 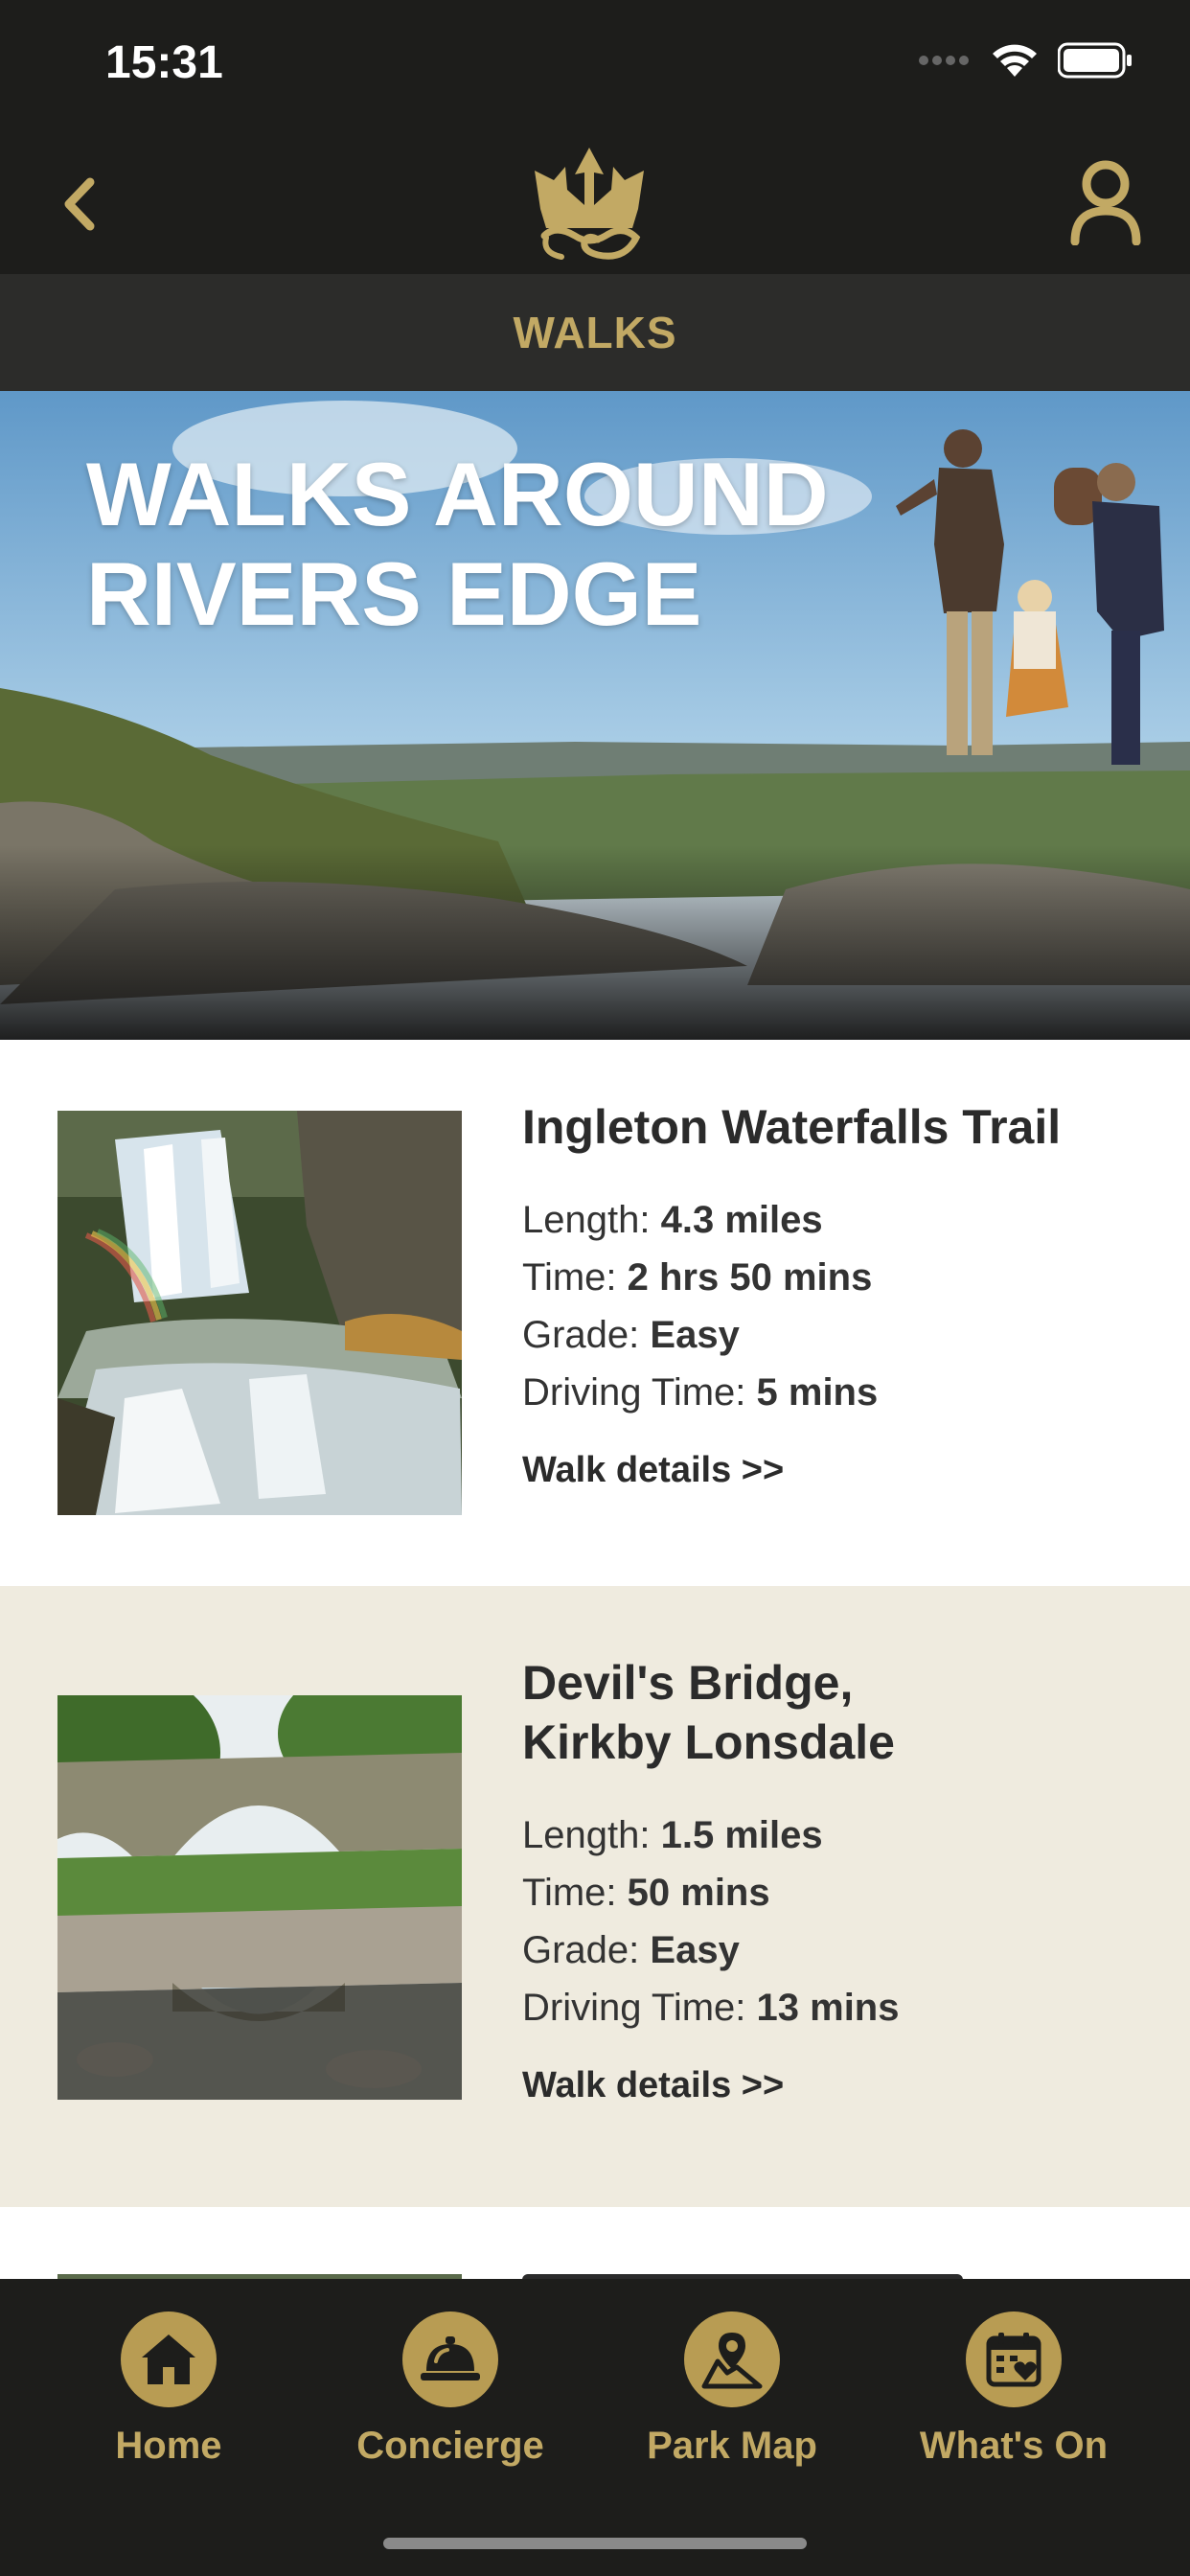 What do you see at coordinates (81, 204) in the screenshot?
I see `back-chevron-icon` at bounding box center [81, 204].